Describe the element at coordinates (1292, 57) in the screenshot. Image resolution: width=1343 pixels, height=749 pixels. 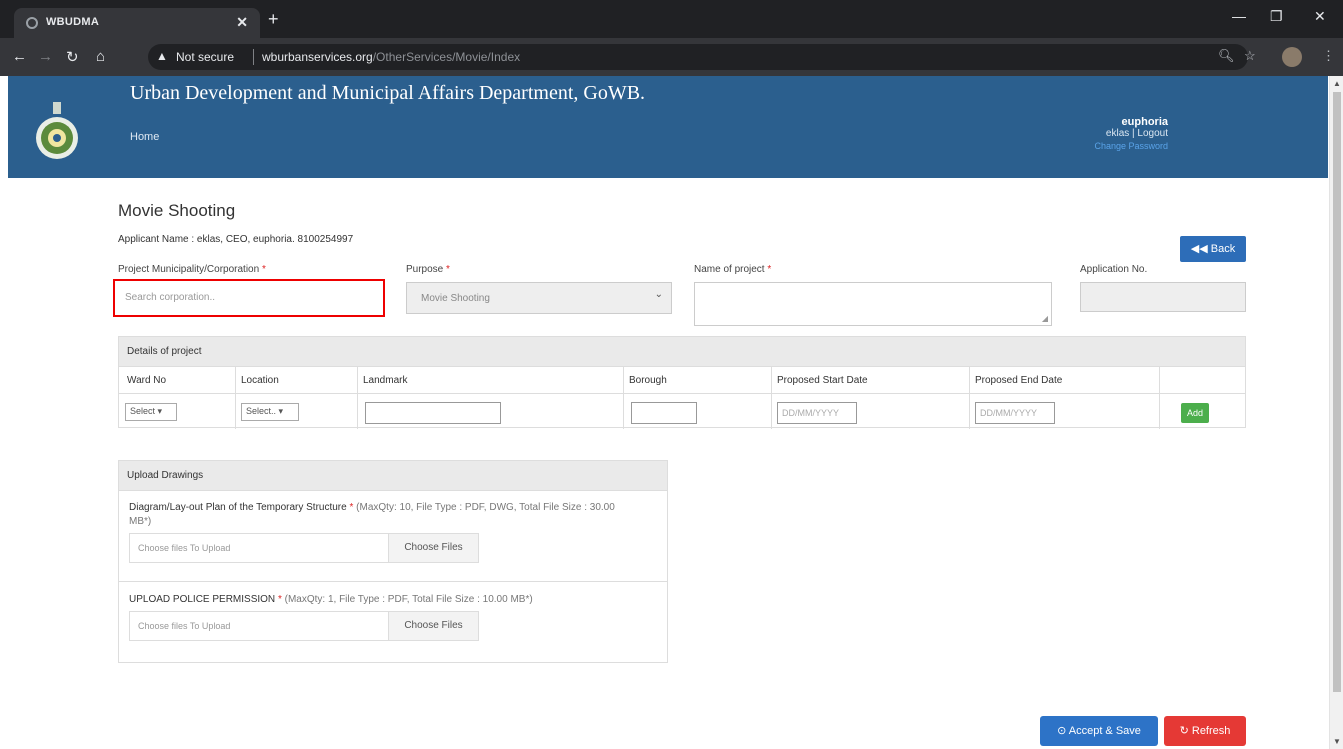
I see `profile-avatar-icon` at that location.